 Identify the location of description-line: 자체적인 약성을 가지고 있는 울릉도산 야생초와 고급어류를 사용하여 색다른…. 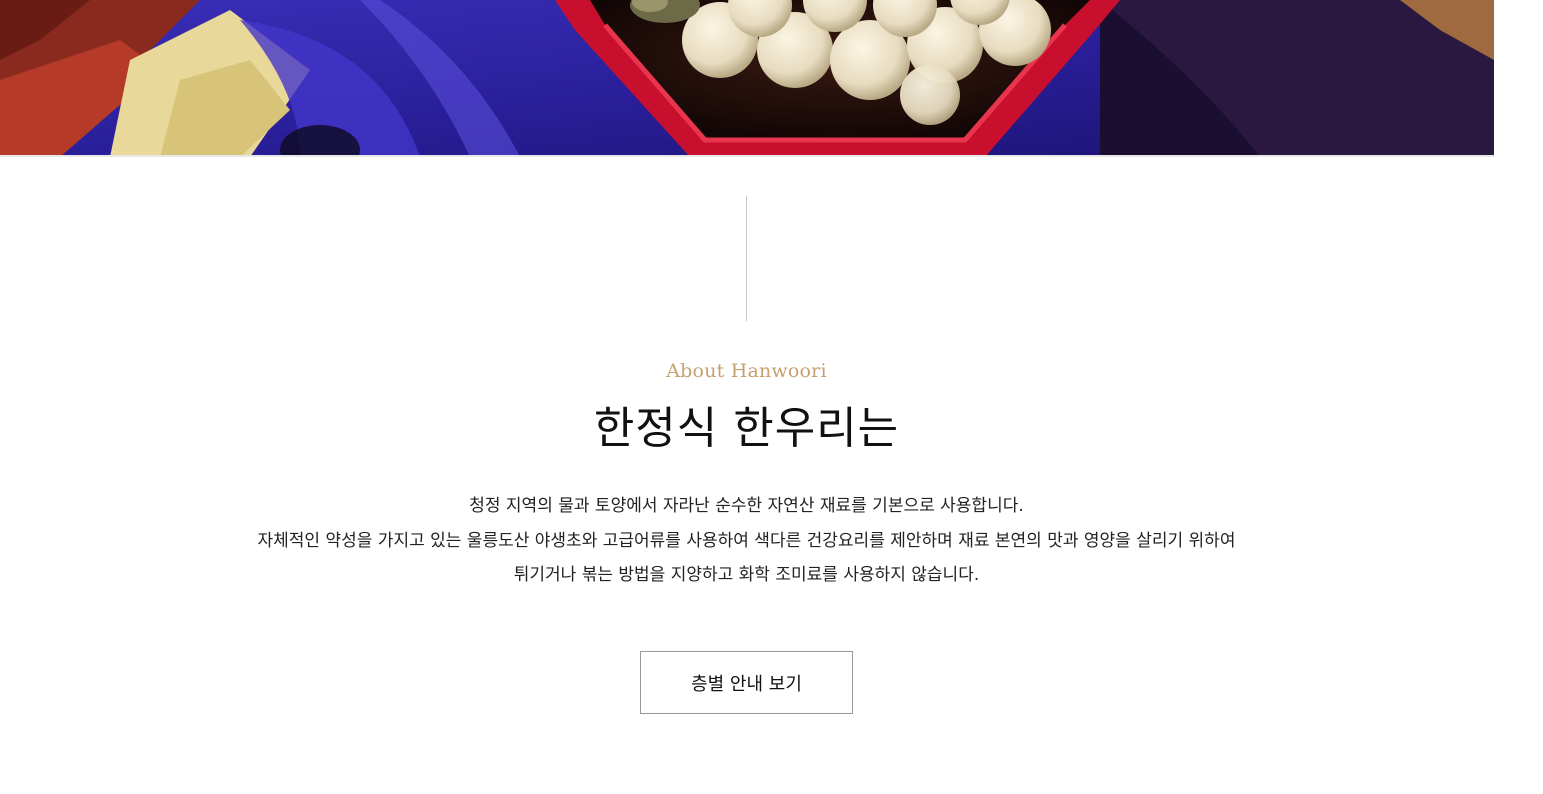
(746, 540).